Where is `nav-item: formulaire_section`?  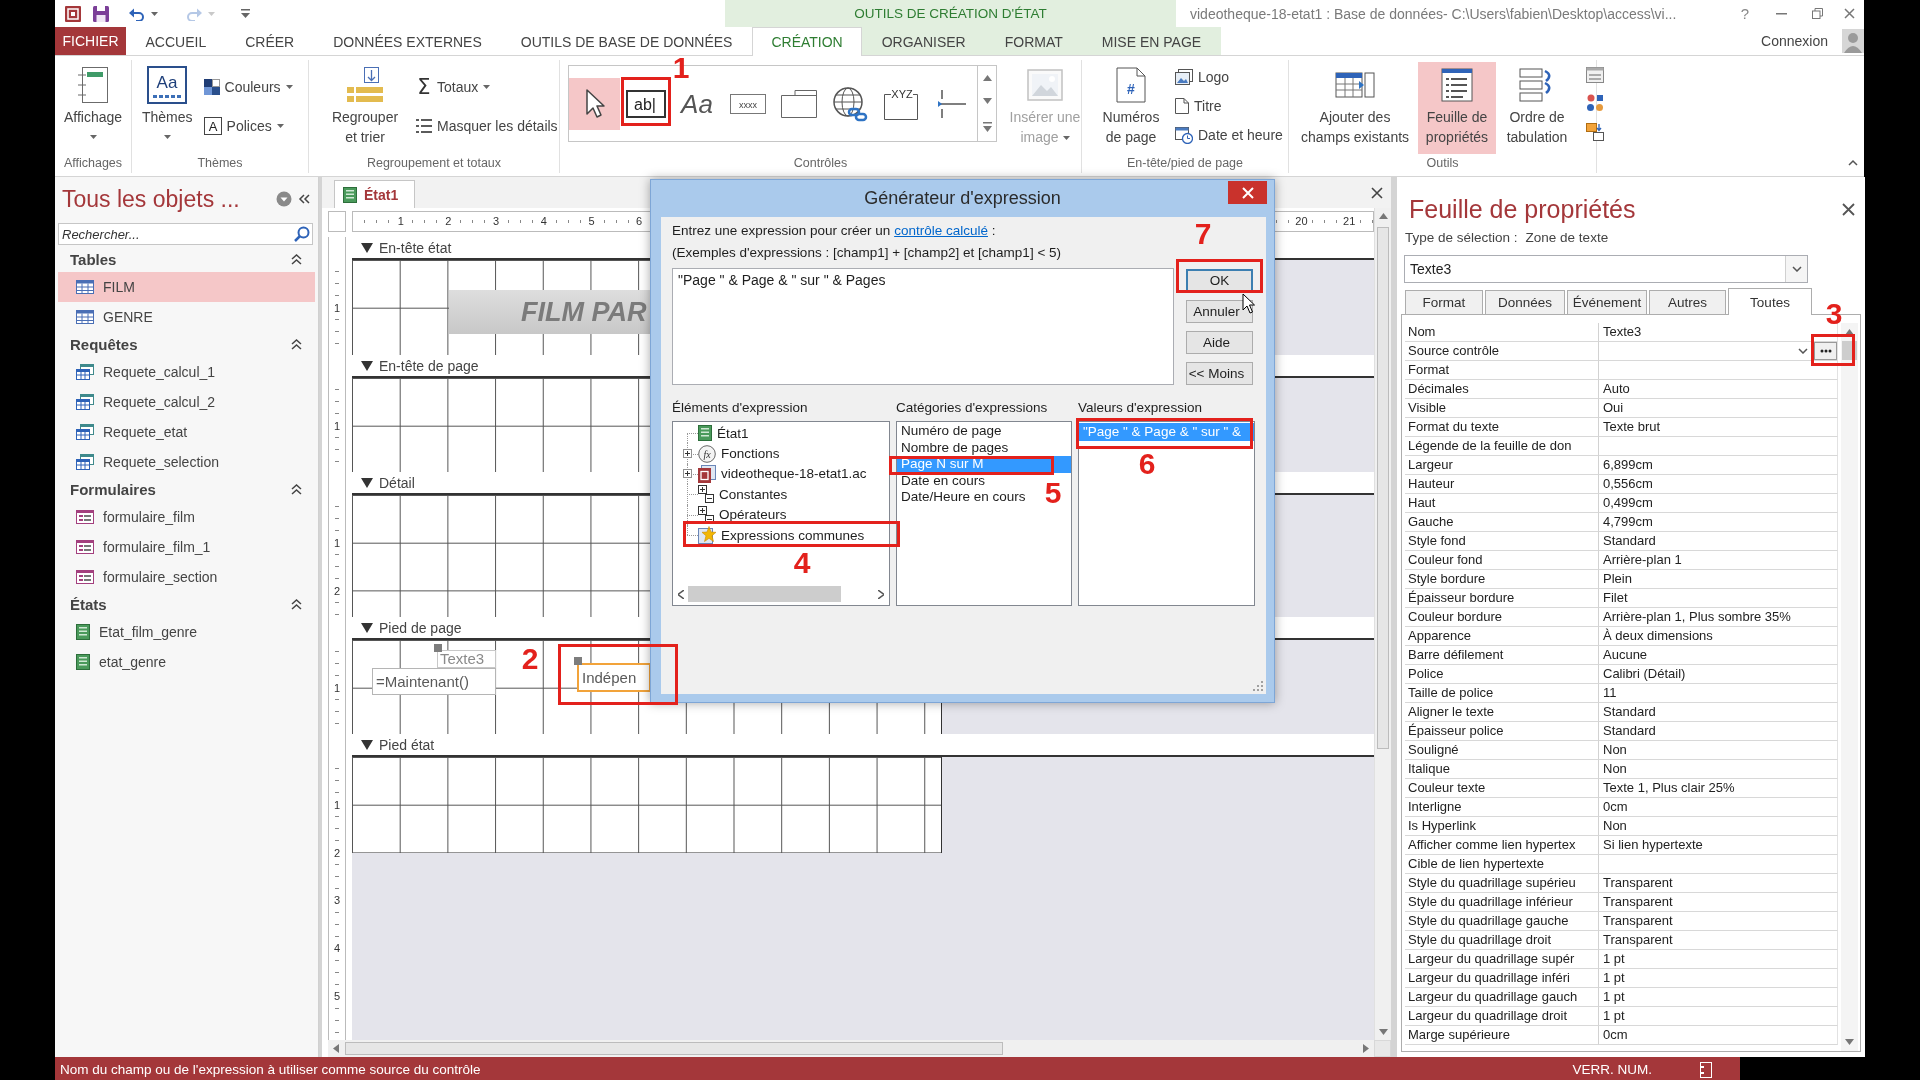
nav-item: formulaire_section is located at coordinates (186, 577).